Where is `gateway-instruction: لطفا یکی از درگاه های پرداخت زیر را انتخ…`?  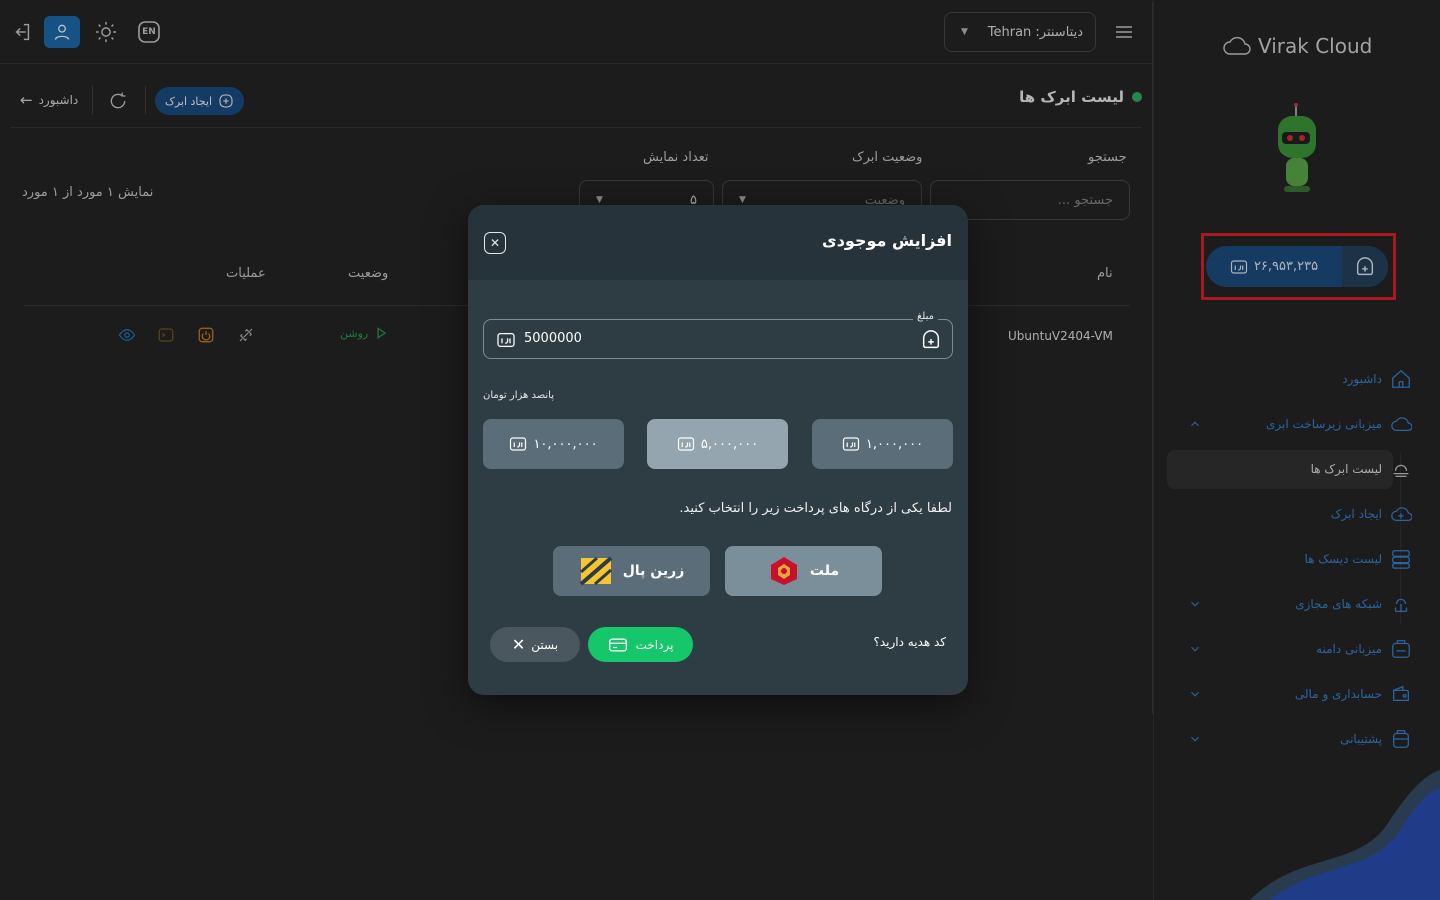
gateway-instruction: لطفا یکی از درگاه های پرداخت زیر را انتخ… is located at coordinates (815, 508).